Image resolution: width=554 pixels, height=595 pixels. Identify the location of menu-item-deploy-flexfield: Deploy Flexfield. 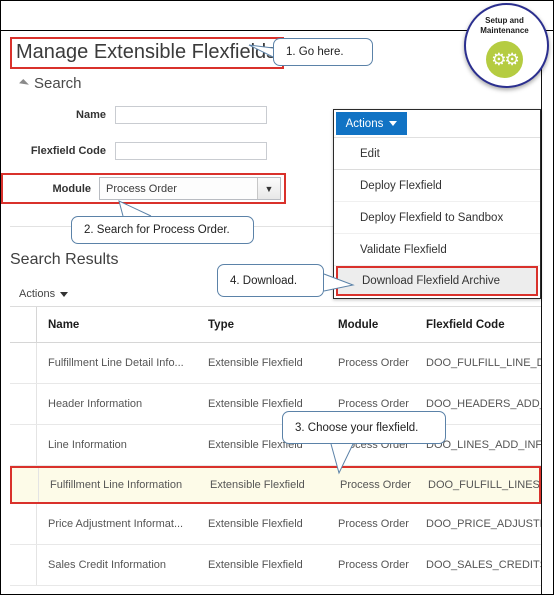
(437, 186).